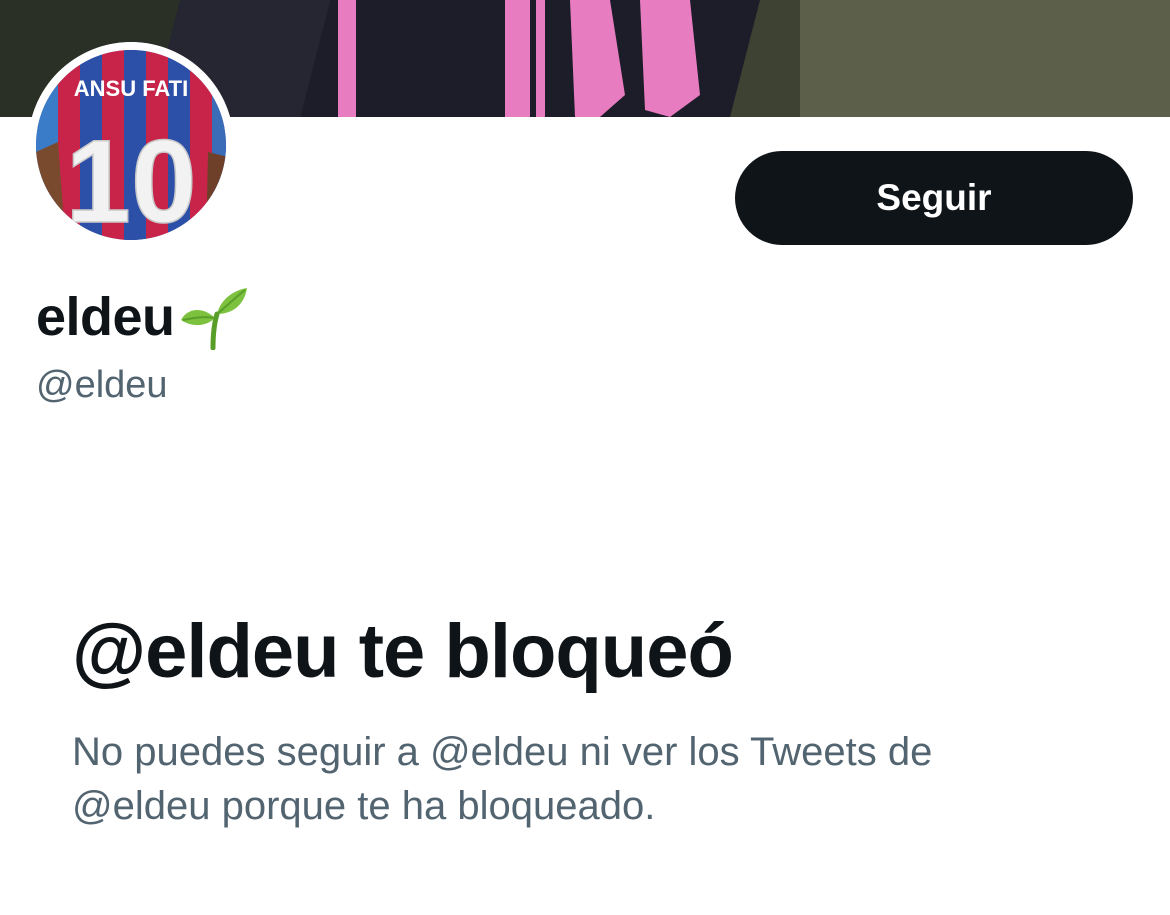 This screenshot has width=1170, height=915. I want to click on profile-handle: @eldeu, so click(102, 385).